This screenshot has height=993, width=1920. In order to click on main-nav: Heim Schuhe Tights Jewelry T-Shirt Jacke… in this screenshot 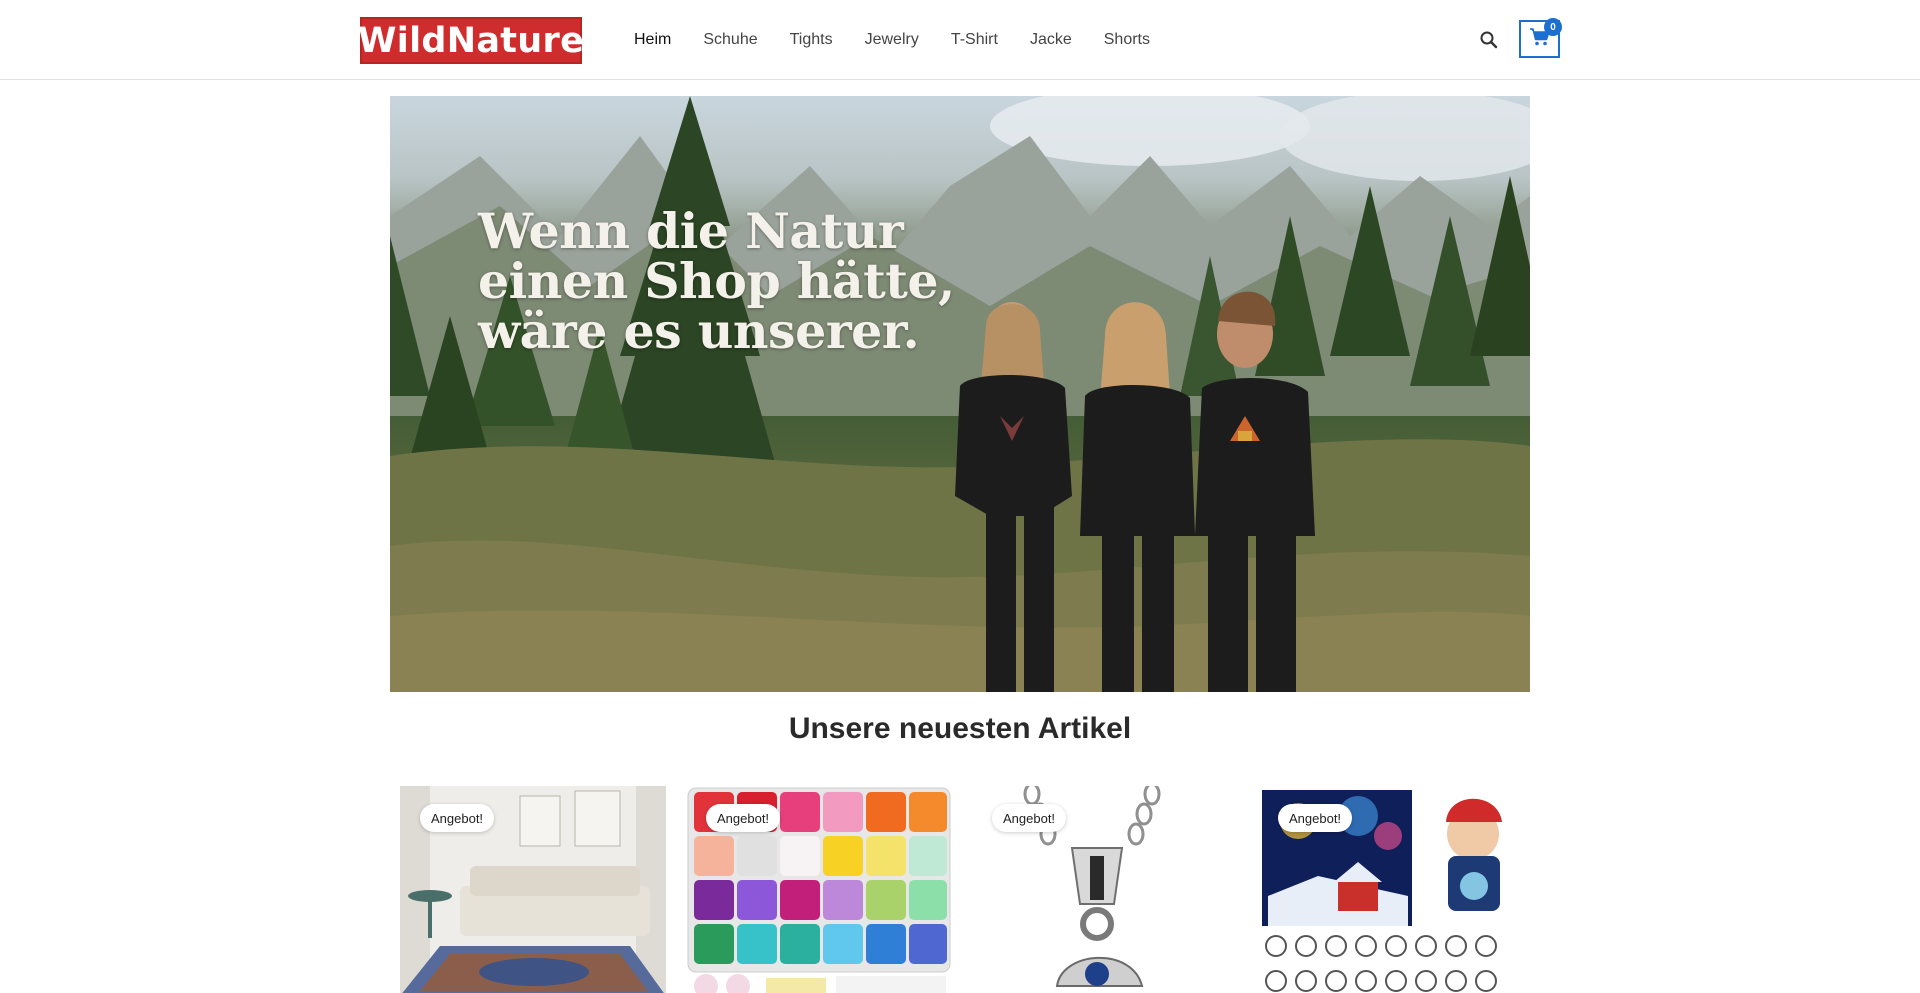, I will do `click(892, 40)`.